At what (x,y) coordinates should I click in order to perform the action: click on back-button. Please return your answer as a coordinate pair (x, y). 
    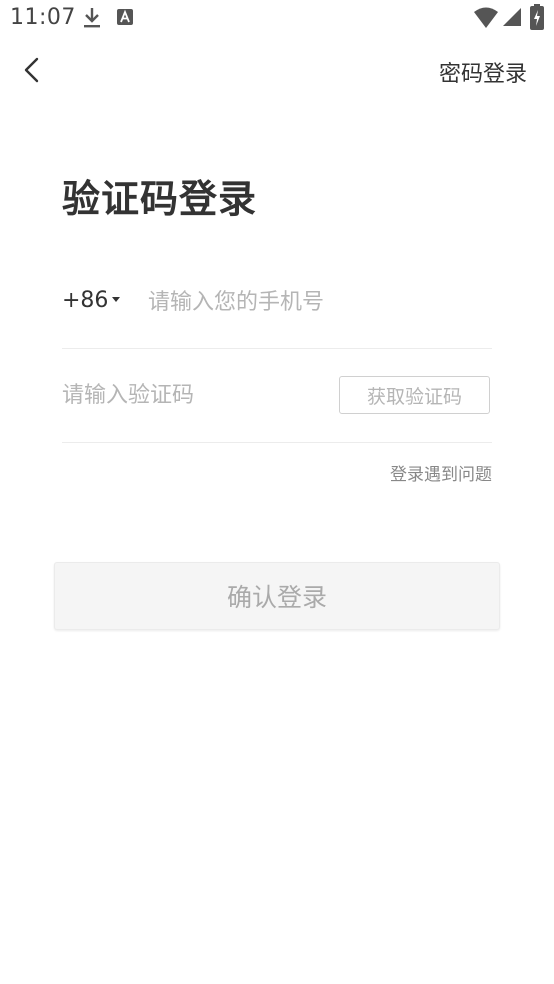
    Looking at the image, I should click on (32, 70).